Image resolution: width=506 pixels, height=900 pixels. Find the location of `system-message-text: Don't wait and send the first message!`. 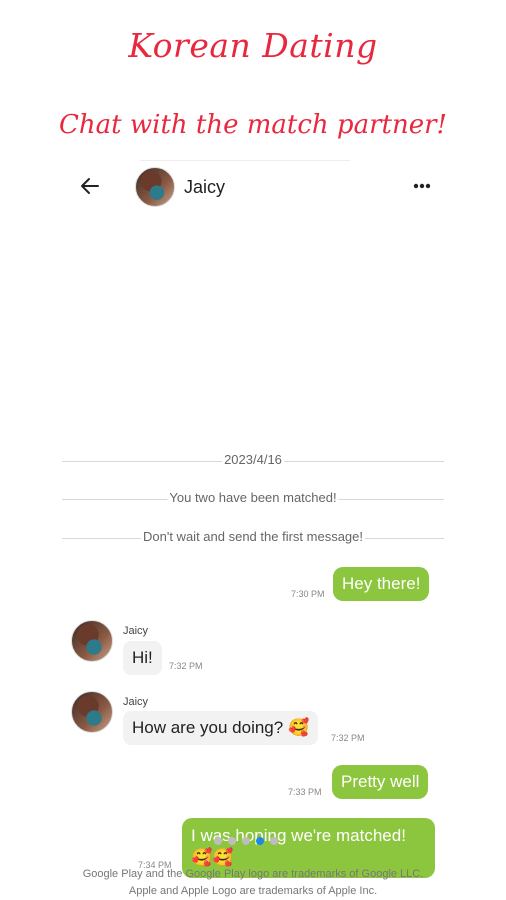

system-message-text: Don't wait and send the first message! is located at coordinates (253, 536).